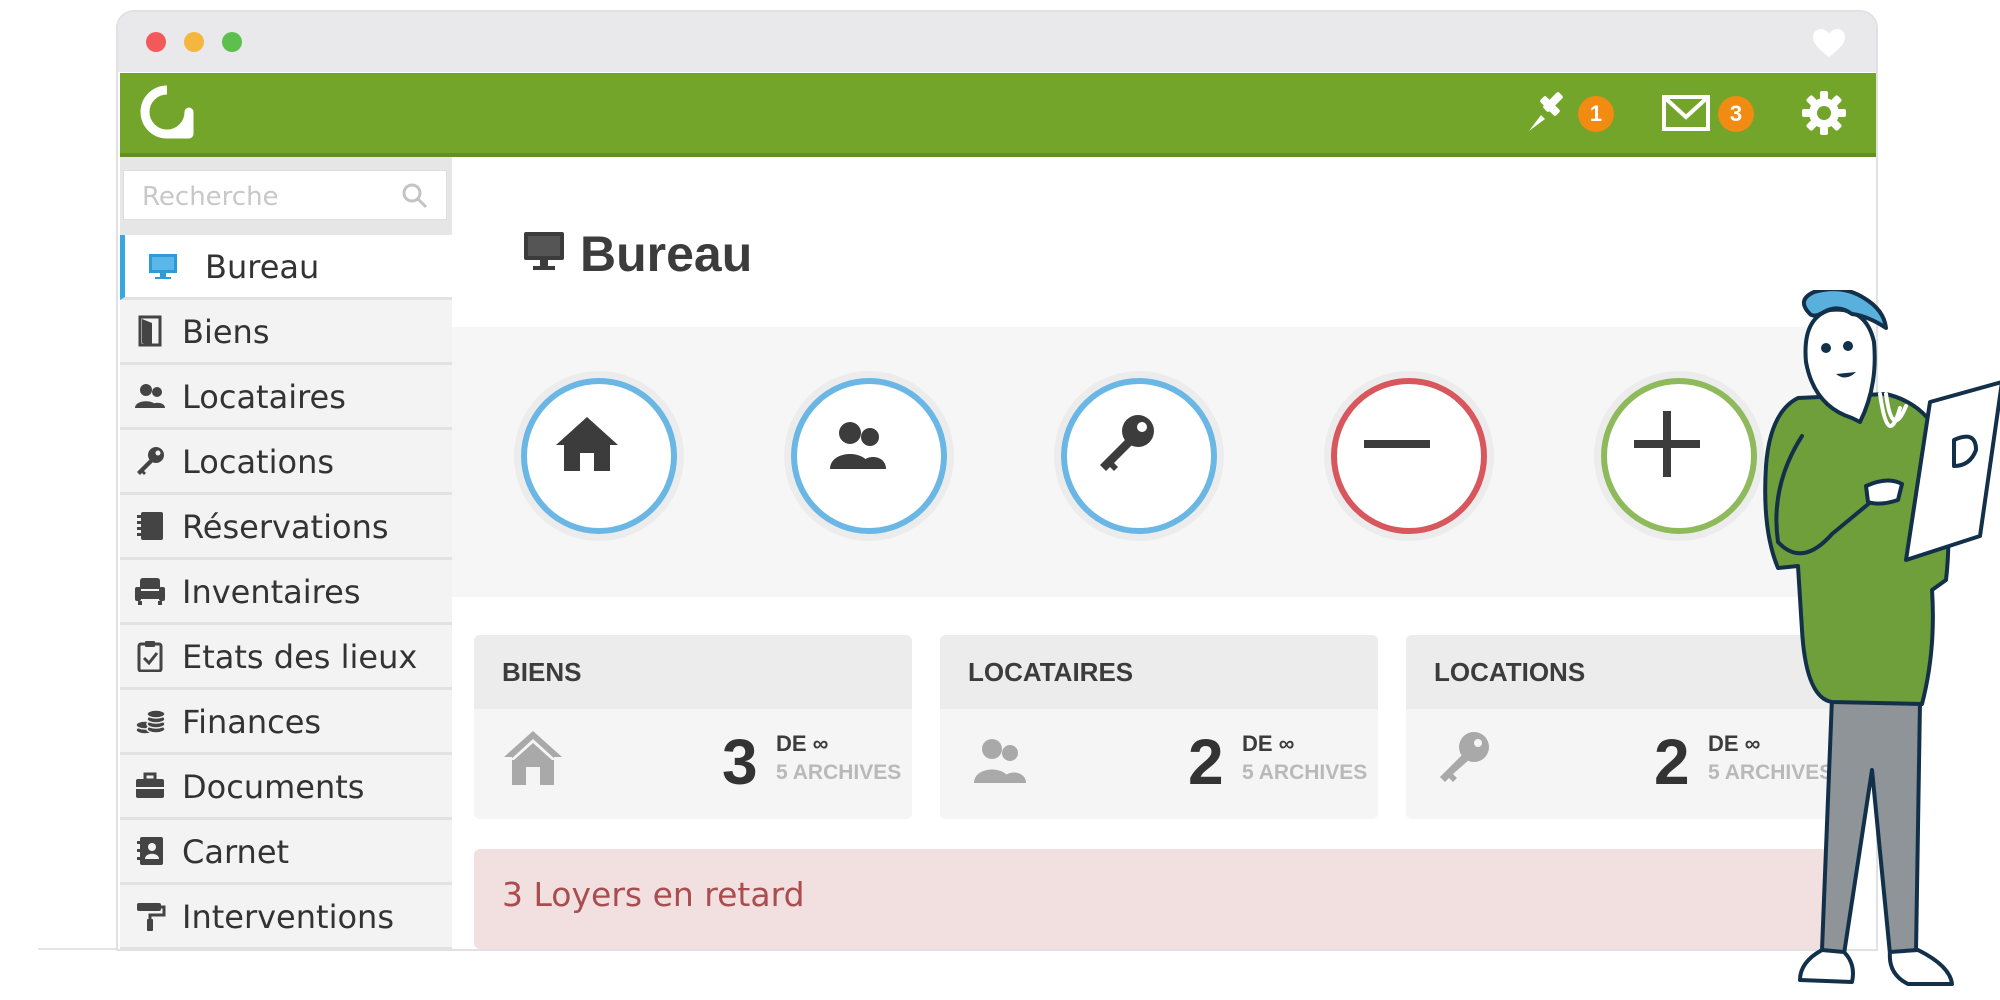 The height and width of the screenshot is (1000, 2000). I want to click on pin-count-badge: 1, so click(1596, 114).